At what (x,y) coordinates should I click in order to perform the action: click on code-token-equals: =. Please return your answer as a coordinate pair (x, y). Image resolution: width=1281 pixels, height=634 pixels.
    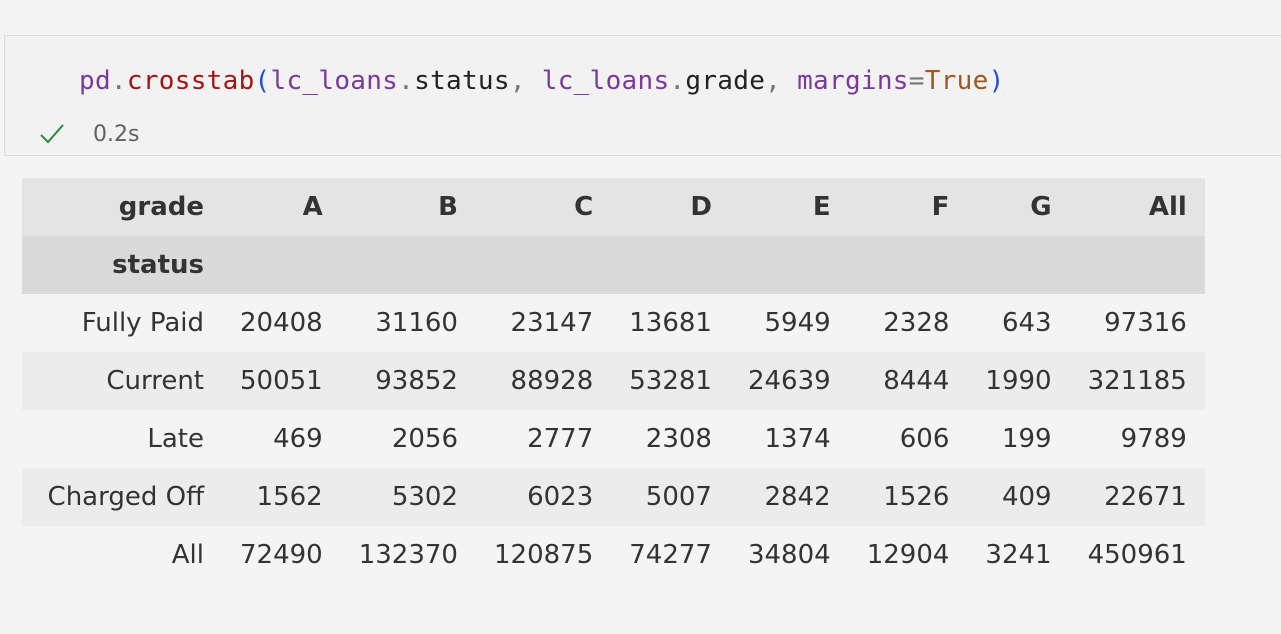
    Looking at the image, I should click on (916, 81).